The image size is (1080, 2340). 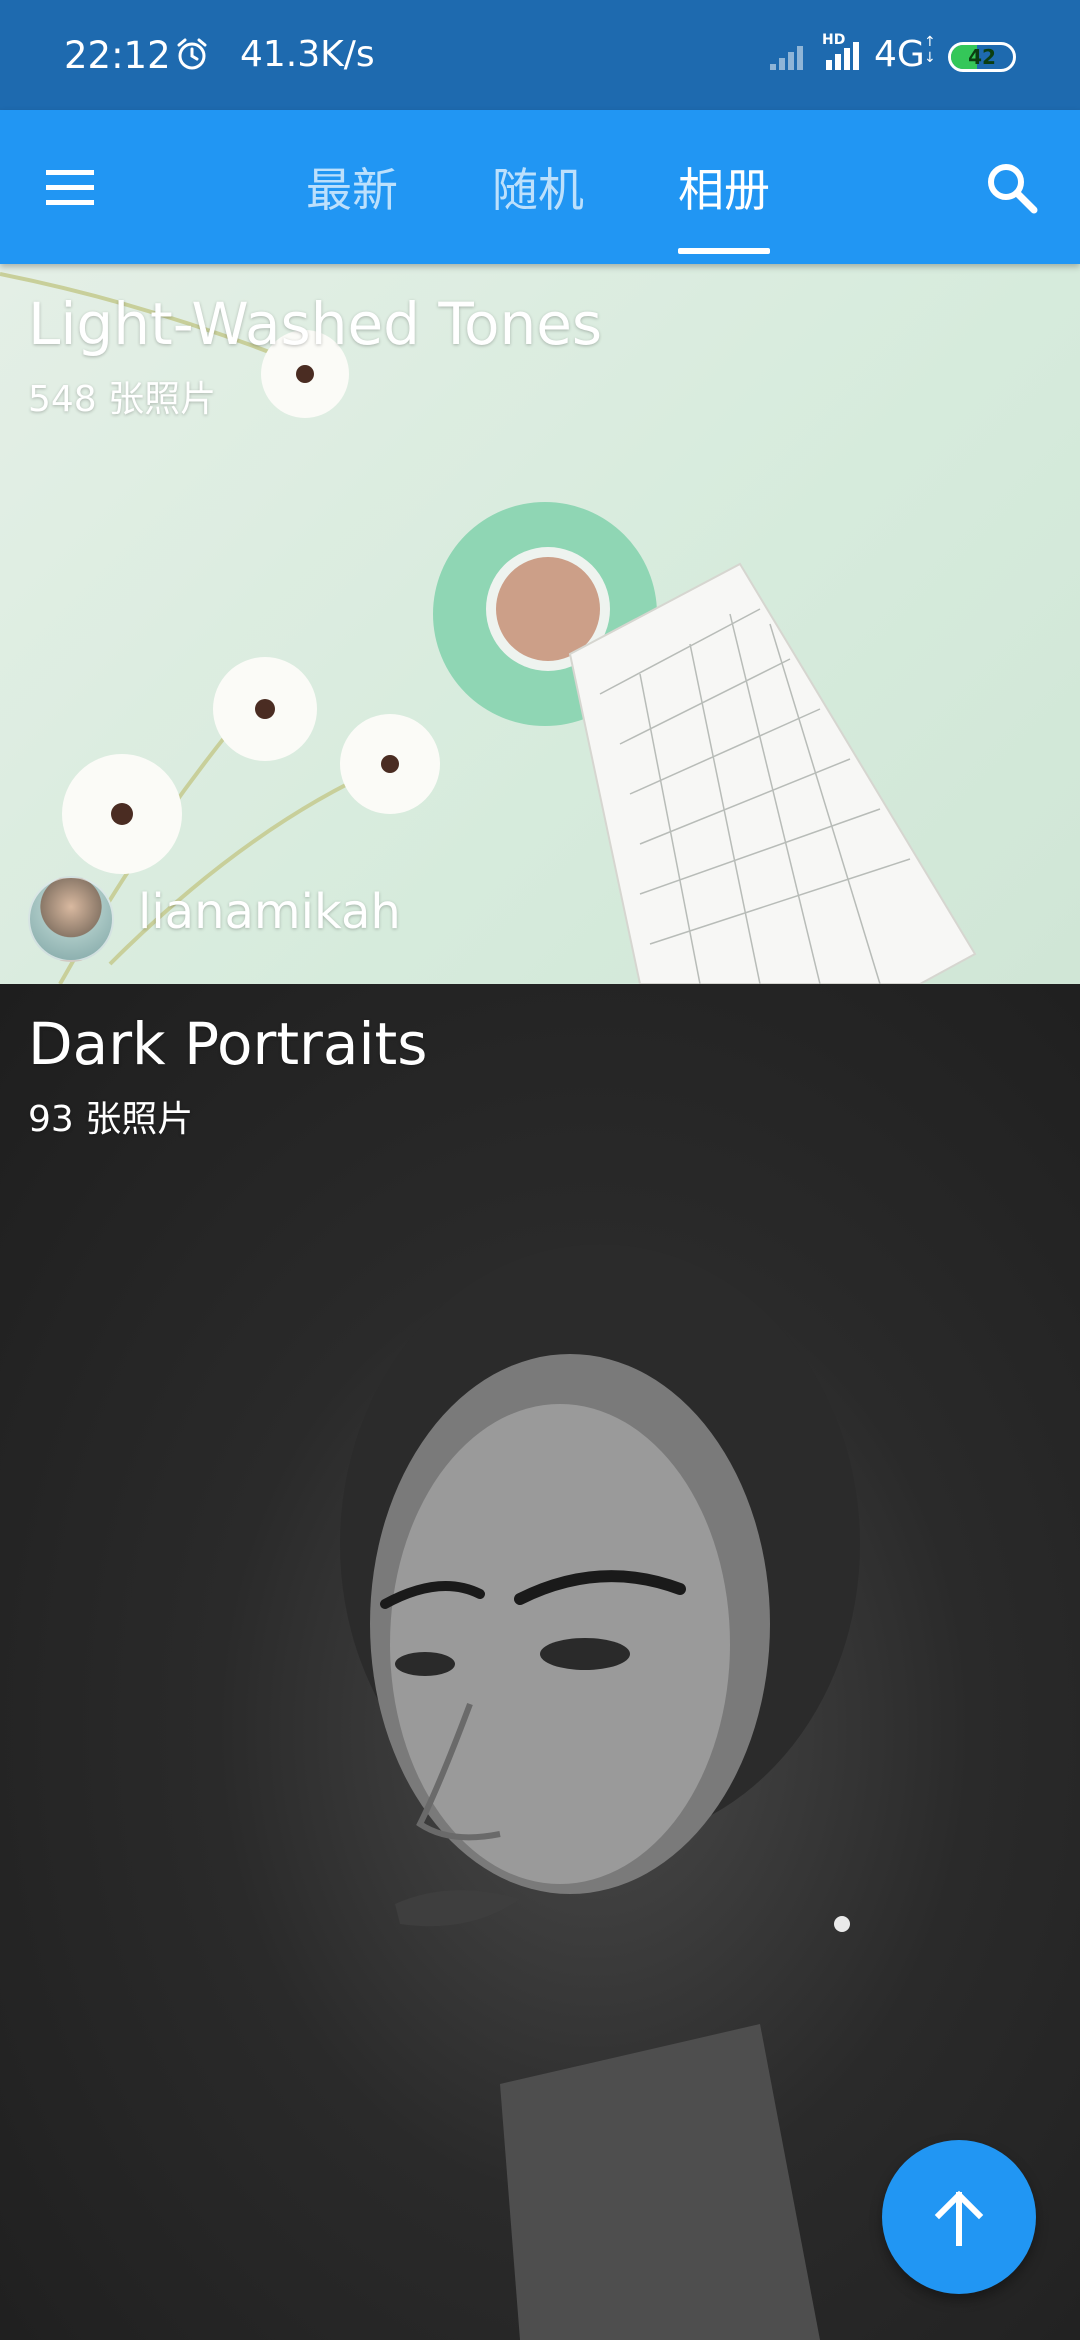 I want to click on album-photo-count: 93 张照片, so click(x=111, y=1119).